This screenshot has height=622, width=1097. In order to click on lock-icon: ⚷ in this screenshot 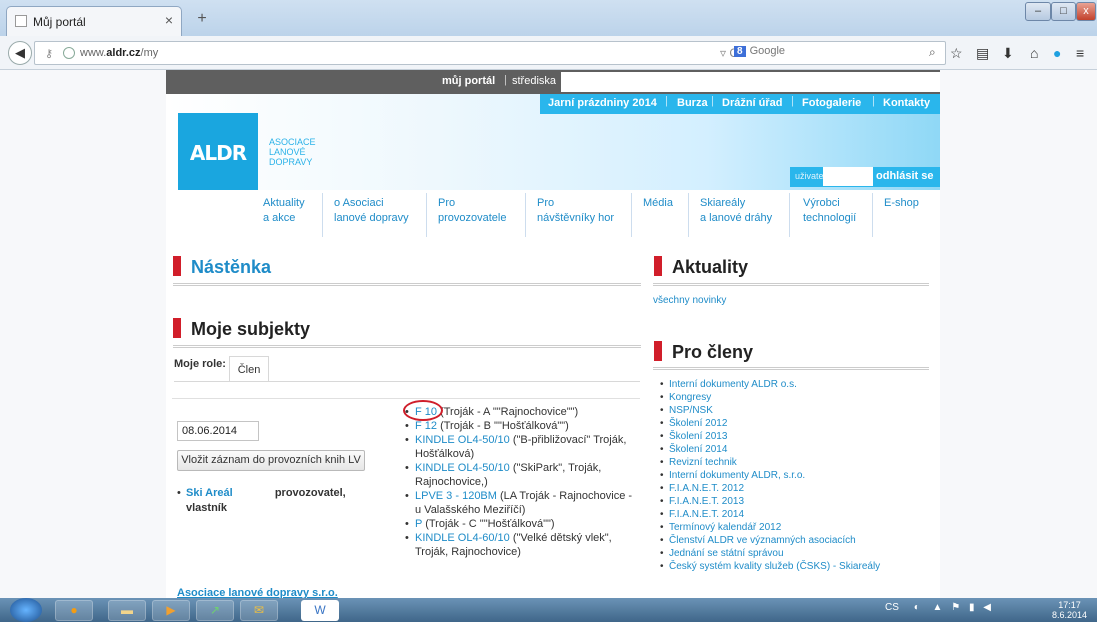, I will do `click(49, 53)`.